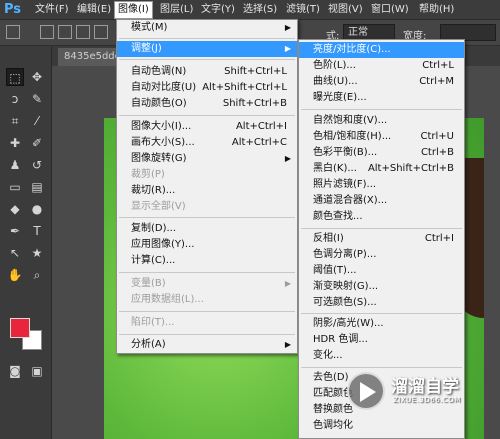 Image resolution: width=500 pixels, height=439 pixels. What do you see at coordinates (37, 121) in the screenshot?
I see `eyedropper-tool-icon: ⁄` at bounding box center [37, 121].